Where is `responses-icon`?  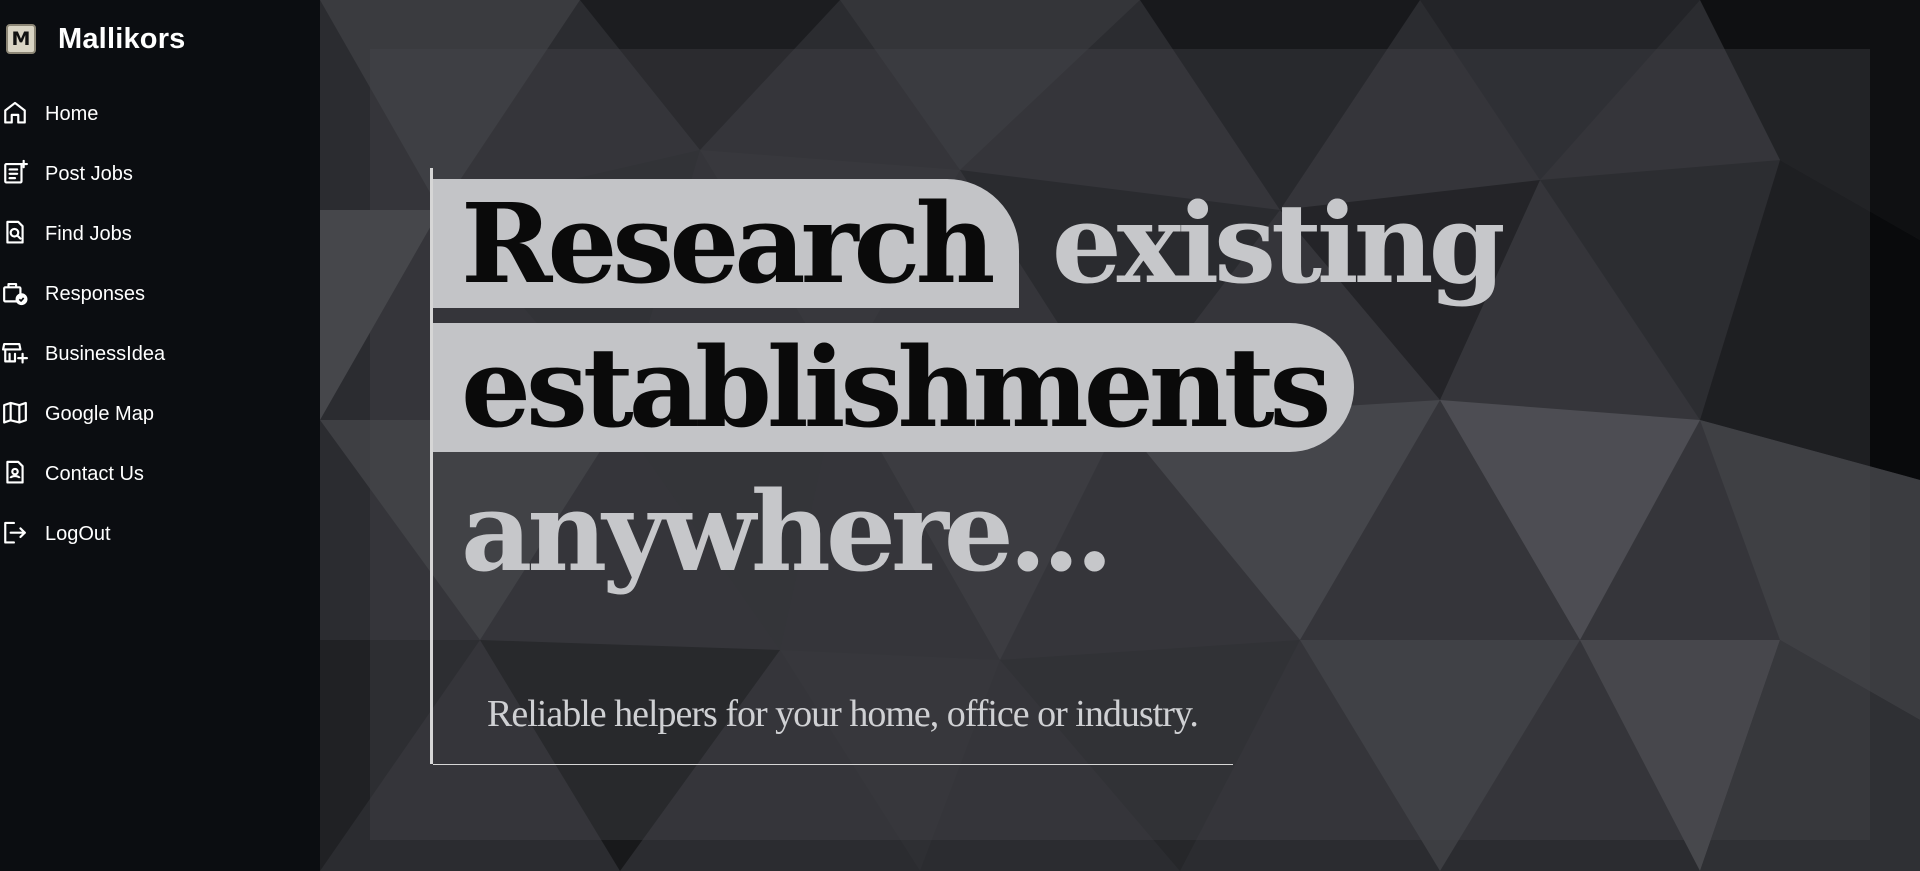 responses-icon is located at coordinates (15, 293).